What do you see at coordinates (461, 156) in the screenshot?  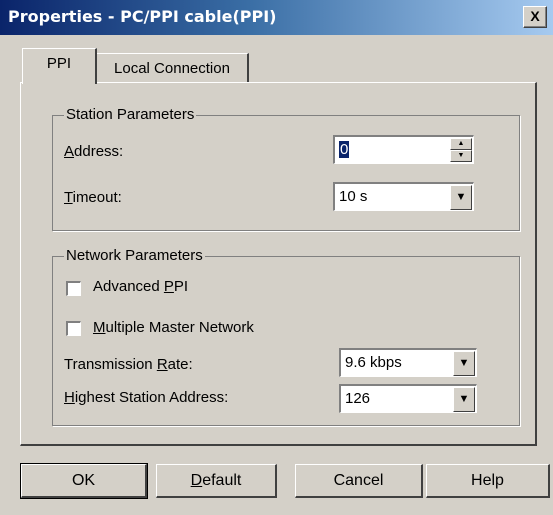 I see `spin-down-icon: ▼` at bounding box center [461, 156].